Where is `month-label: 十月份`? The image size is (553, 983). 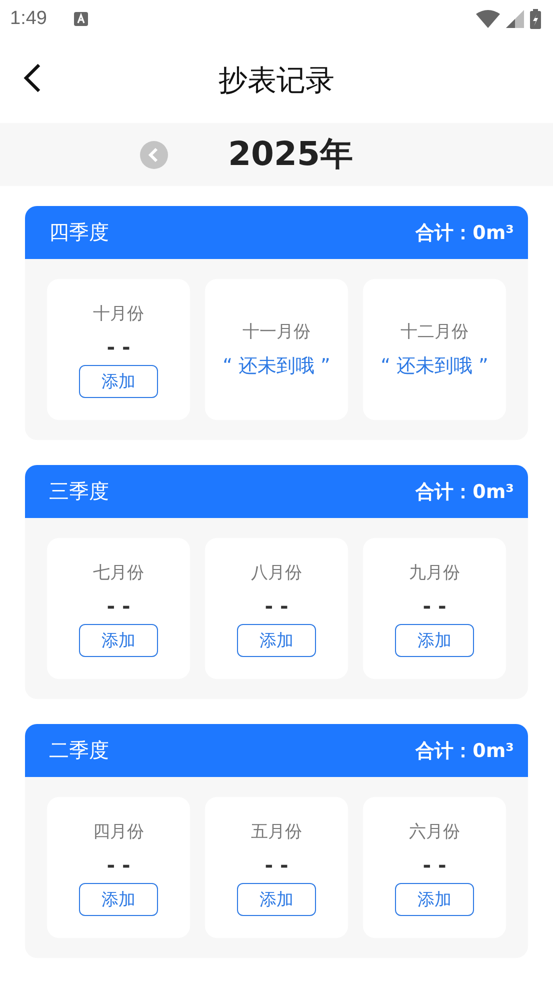
month-label: 十月份 is located at coordinates (118, 313).